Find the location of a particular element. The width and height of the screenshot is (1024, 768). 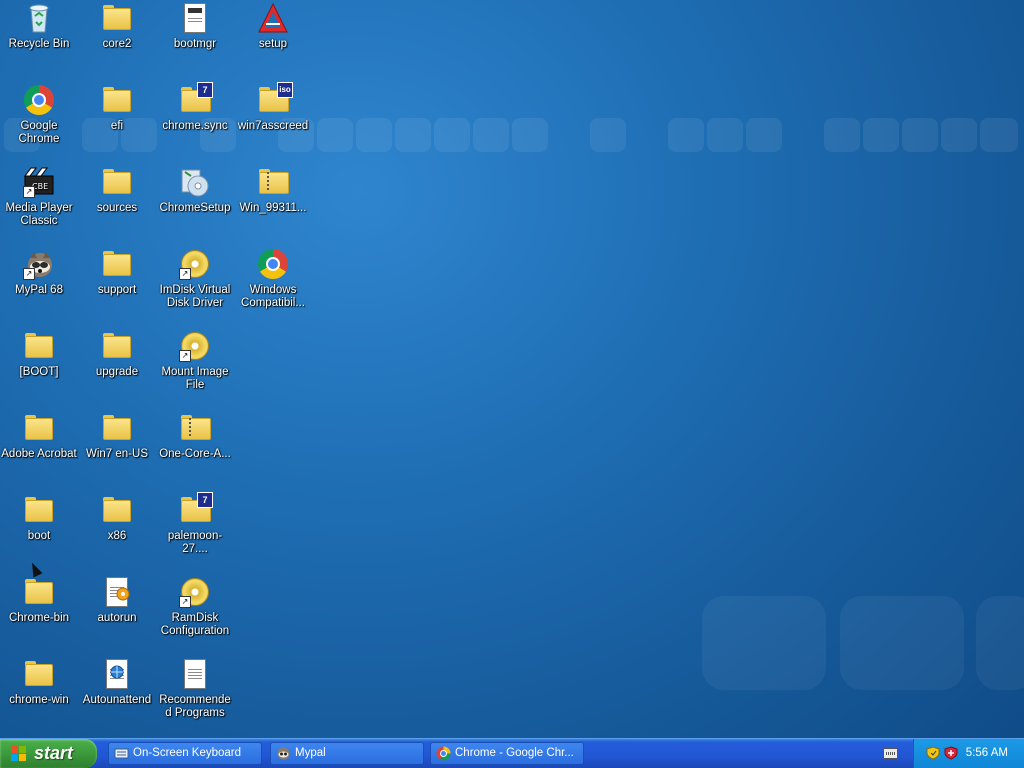

taskbar-button-on-screen-keyboard: On-Screen Keyboard is located at coordinates (185, 753).